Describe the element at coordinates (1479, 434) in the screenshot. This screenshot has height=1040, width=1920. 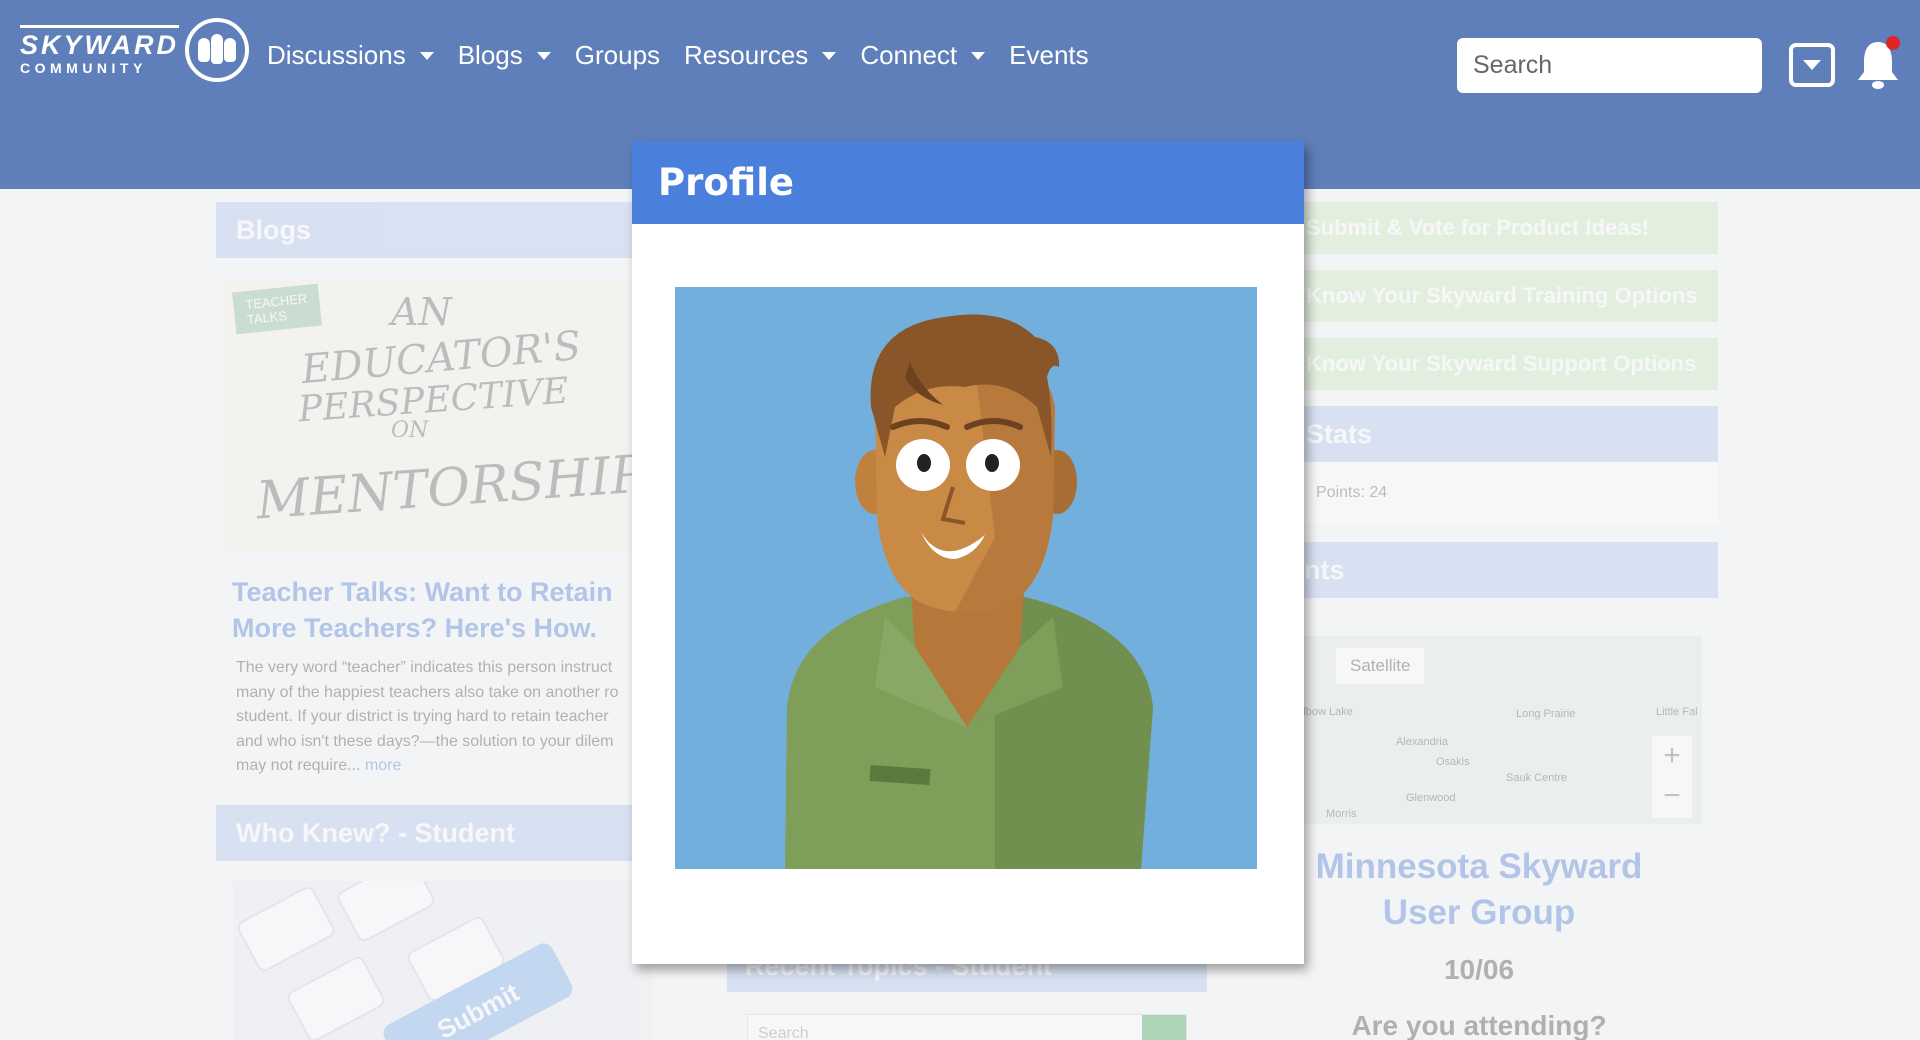
I see `stats-panel-title: Stats` at that location.